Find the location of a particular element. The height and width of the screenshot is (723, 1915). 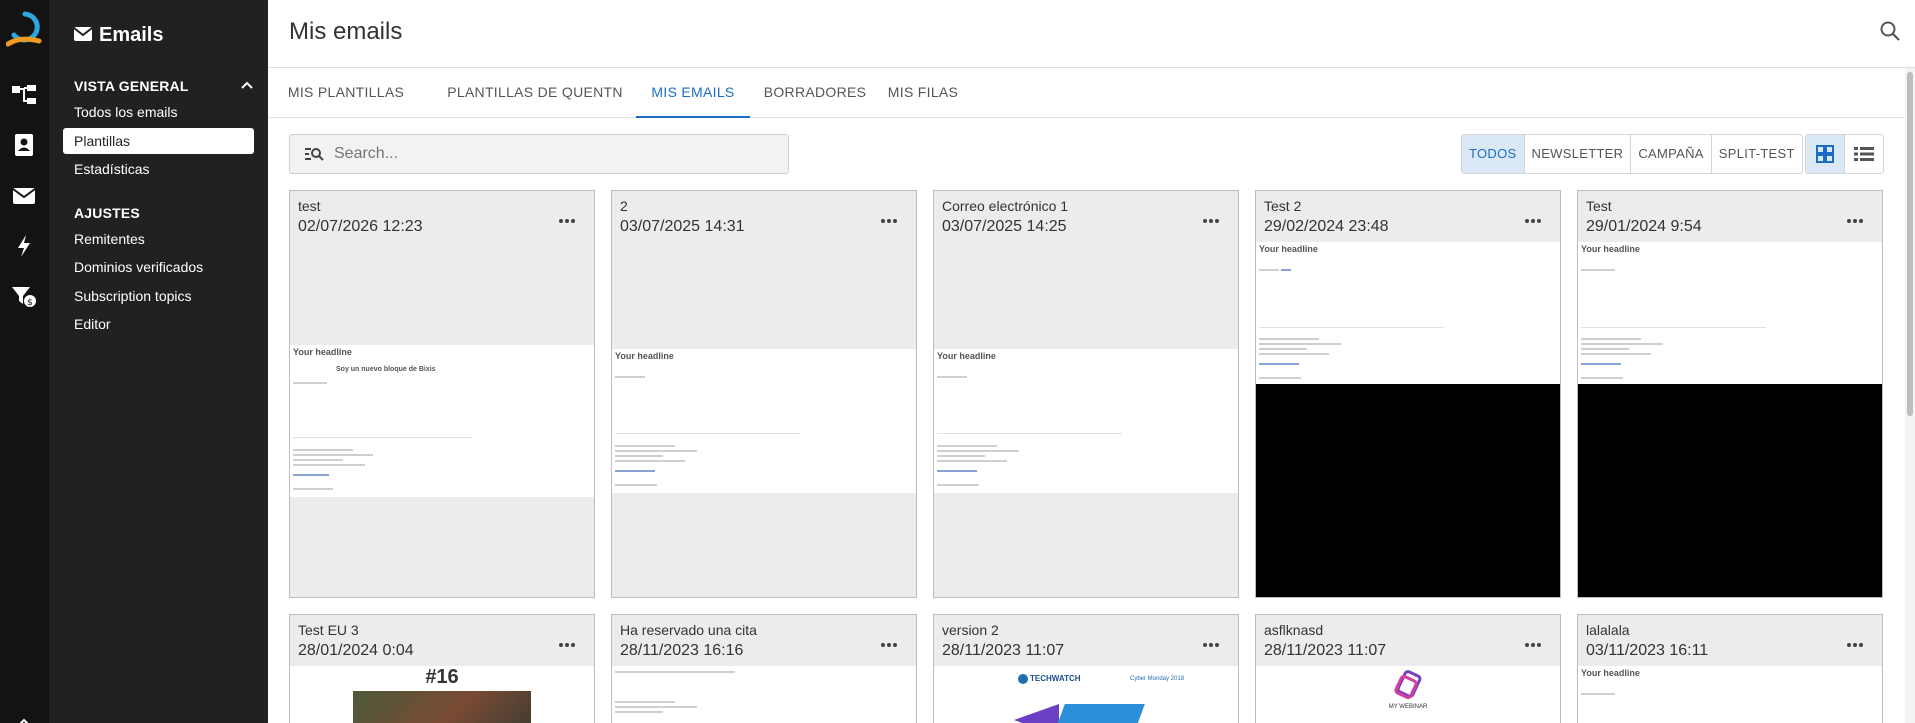

preview-campaign: Cyber Monday 2018 is located at coordinates (1157, 679).